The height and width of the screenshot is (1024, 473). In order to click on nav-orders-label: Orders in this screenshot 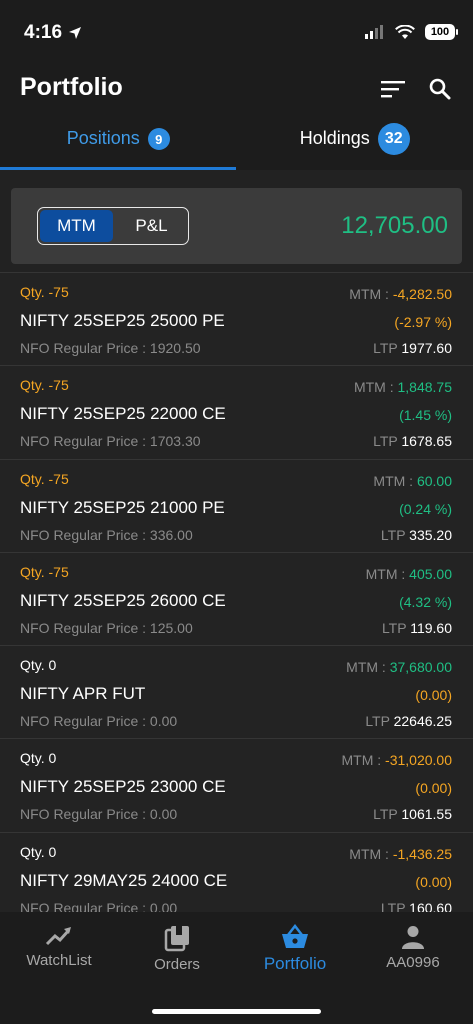, I will do `click(177, 964)`.